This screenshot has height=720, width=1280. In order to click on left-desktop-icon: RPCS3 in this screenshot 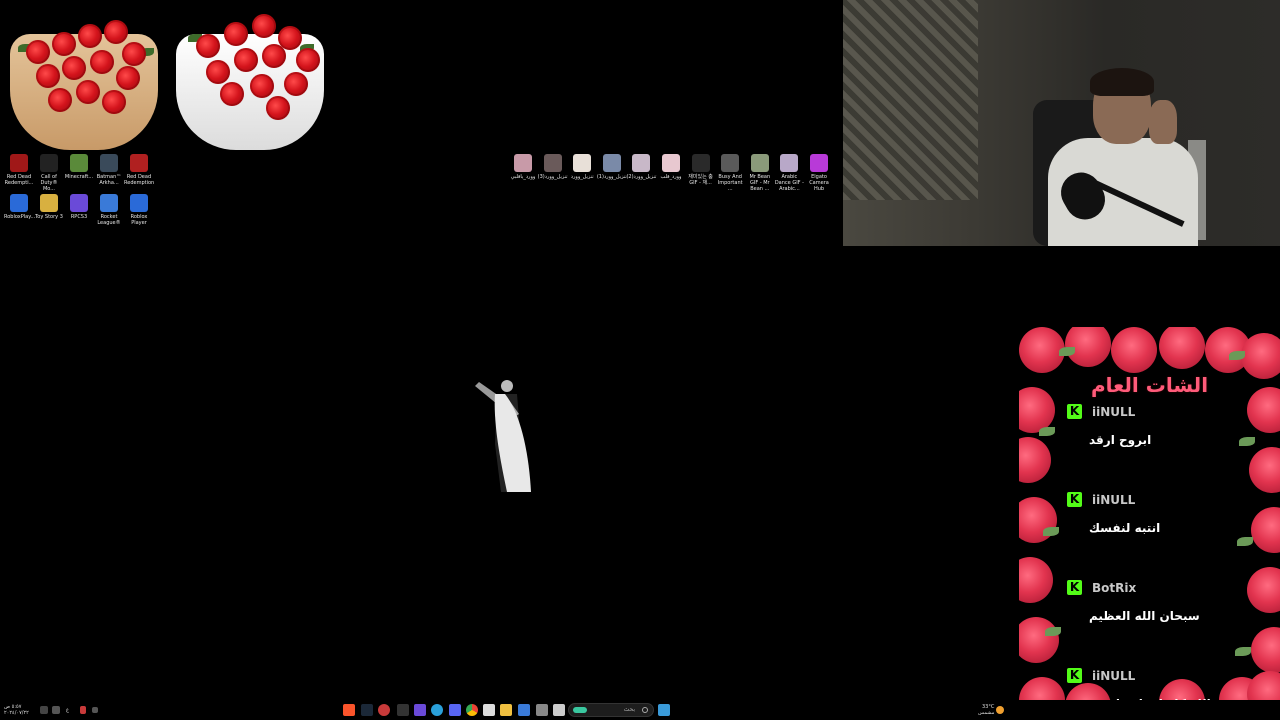, I will do `click(79, 207)`.